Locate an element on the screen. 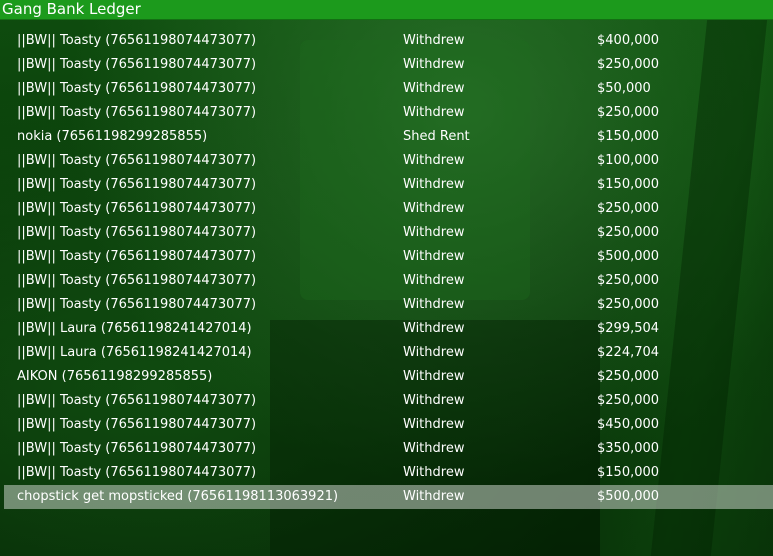  ledger-player: nokia (76561198299285855) is located at coordinates (112, 136).